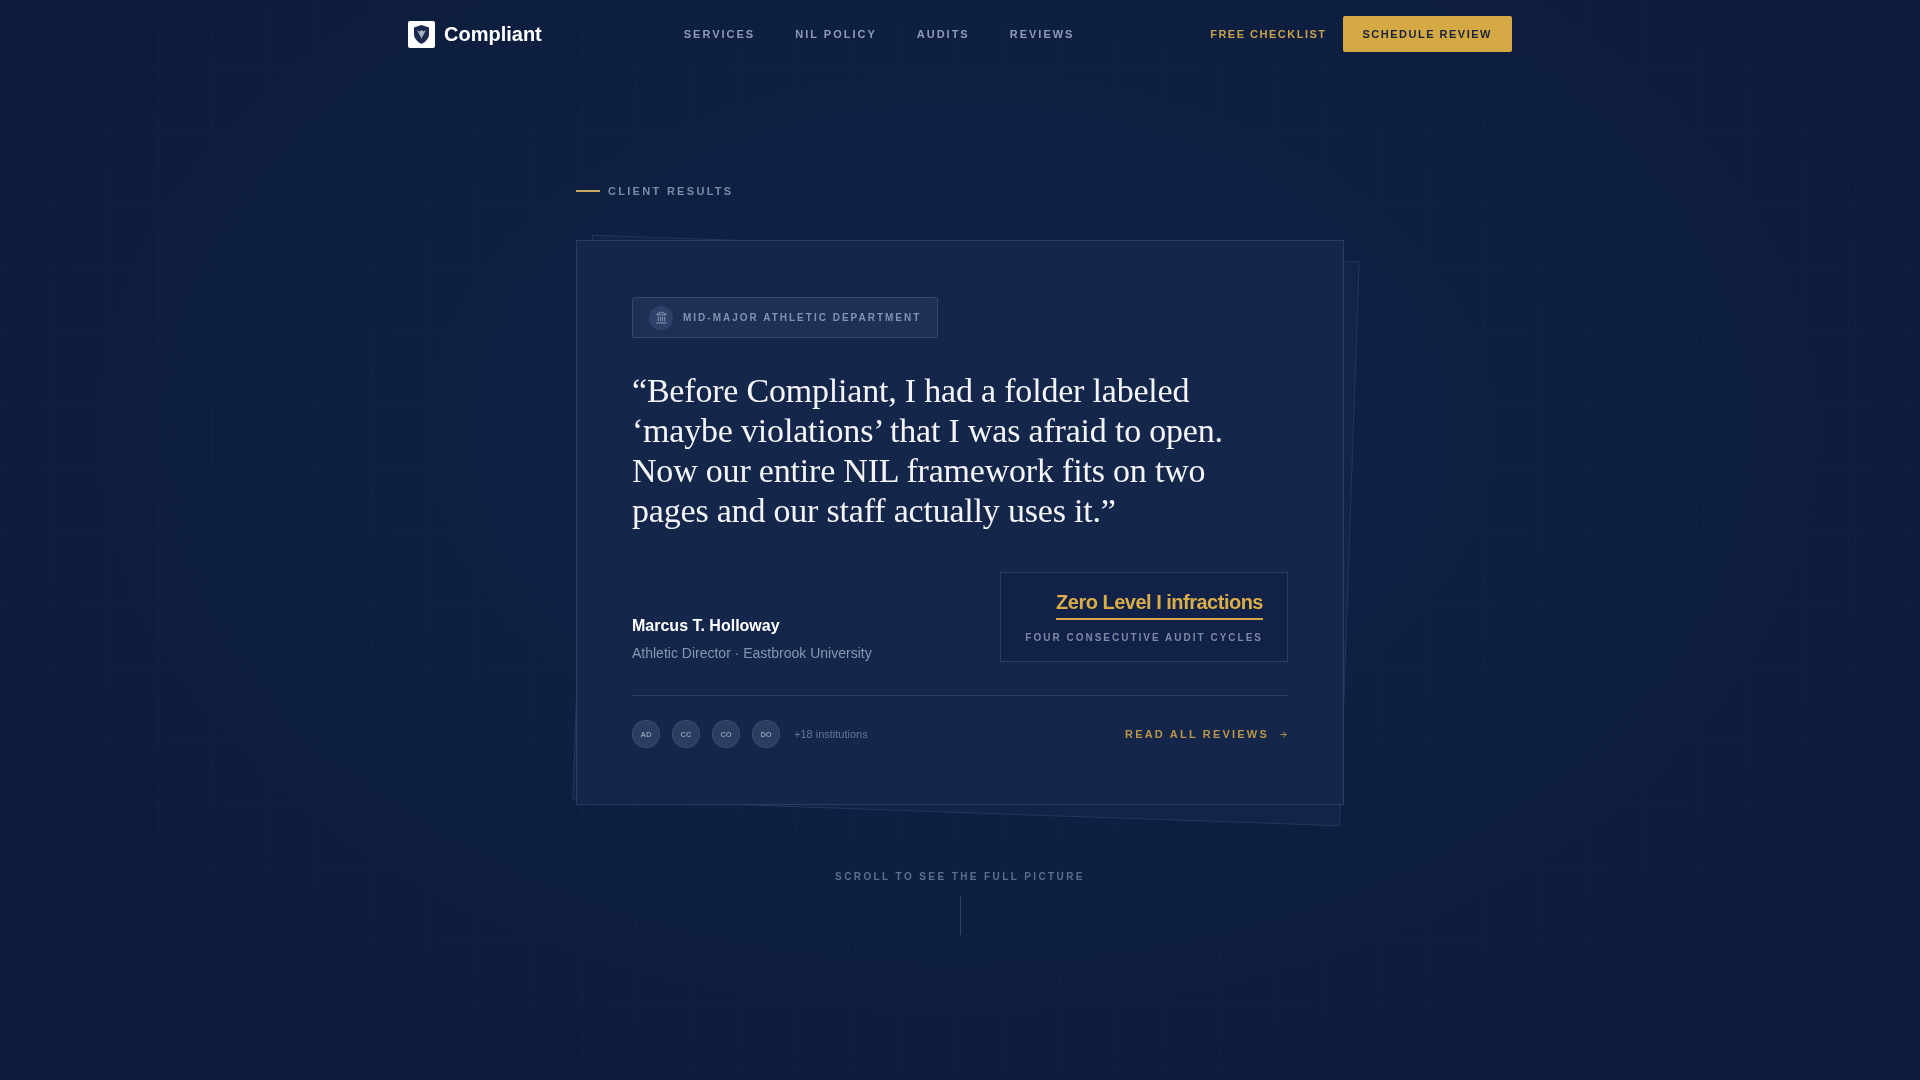 The image size is (1920, 1080). What do you see at coordinates (831, 734) in the screenshot?
I see `institutions-count: +18 institutions` at bounding box center [831, 734].